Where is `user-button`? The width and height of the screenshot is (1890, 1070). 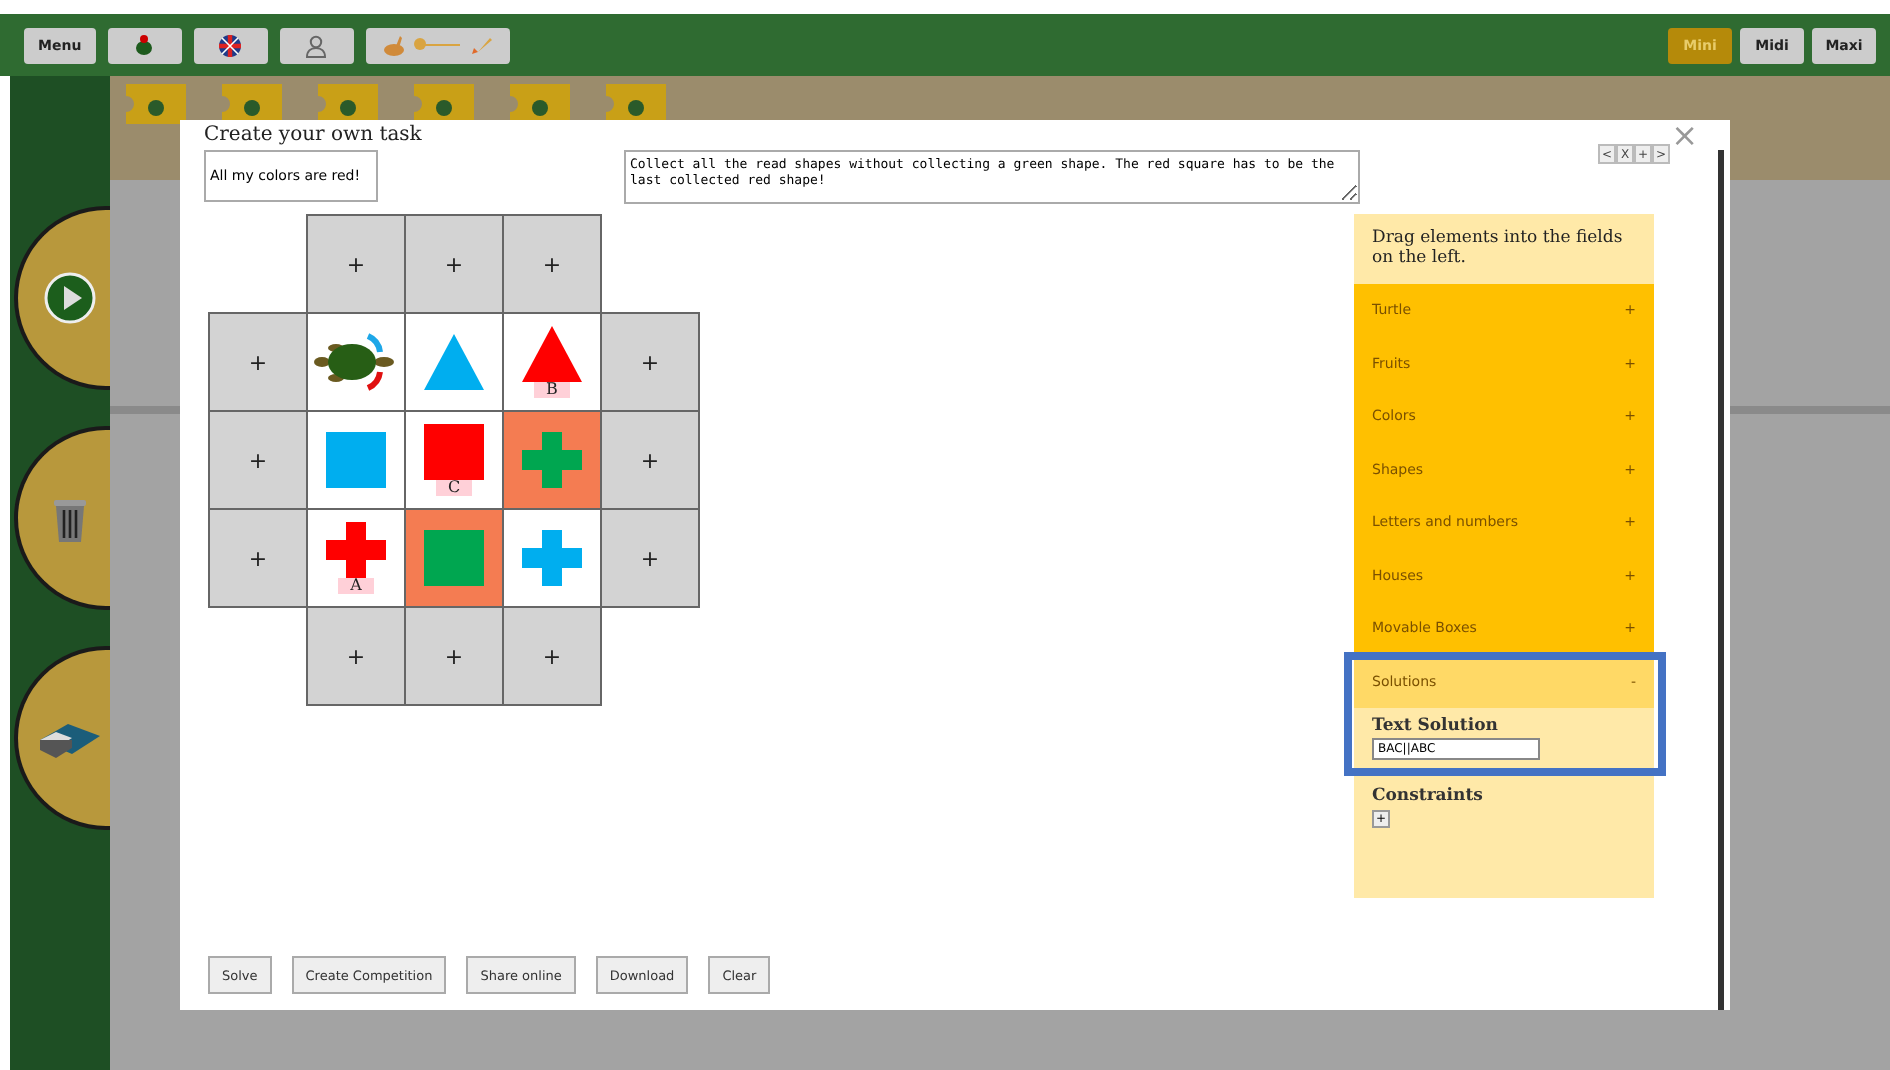 user-button is located at coordinates (316, 45).